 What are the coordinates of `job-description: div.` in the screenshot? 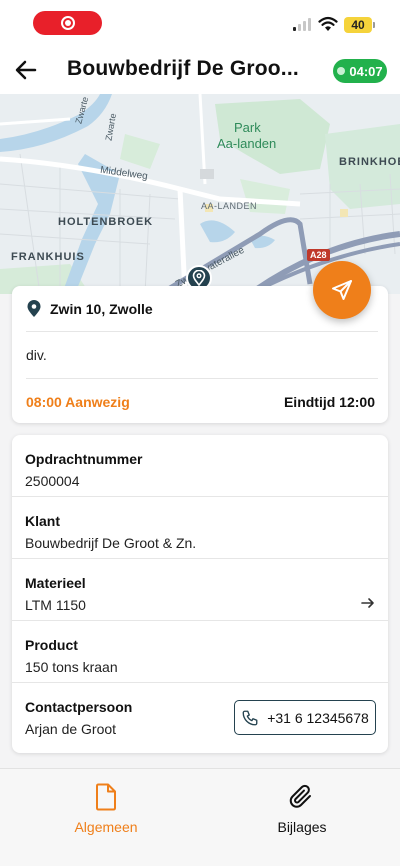 It's located at (36, 355).